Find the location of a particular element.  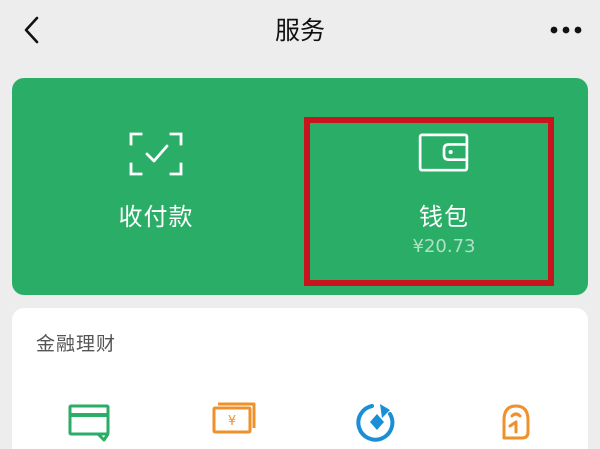

finance-item-insurance is located at coordinates (517, 425).